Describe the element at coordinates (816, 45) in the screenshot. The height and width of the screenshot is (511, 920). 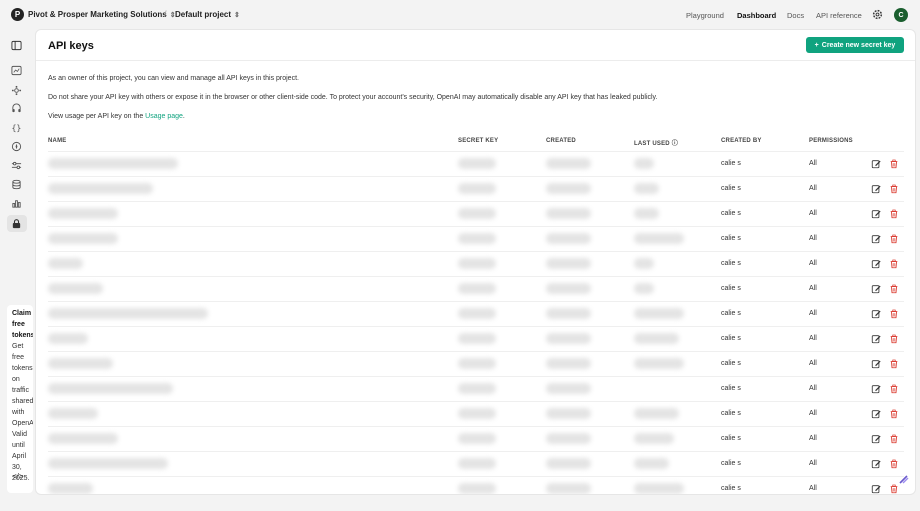
I see `plus-icon: +` at that location.